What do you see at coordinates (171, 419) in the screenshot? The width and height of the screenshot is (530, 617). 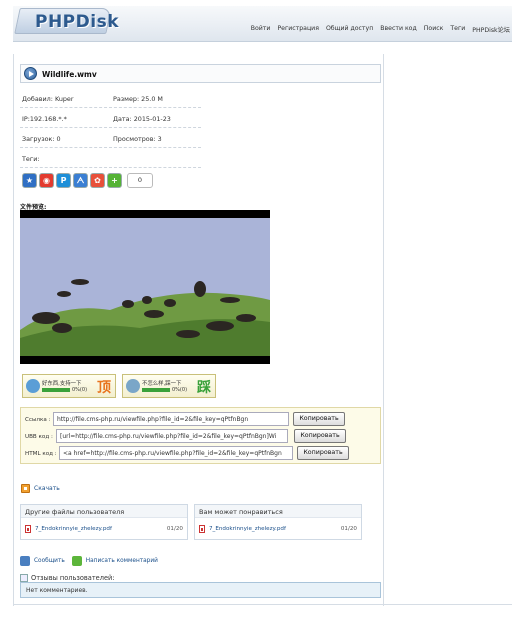 I see `url-field` at bounding box center [171, 419].